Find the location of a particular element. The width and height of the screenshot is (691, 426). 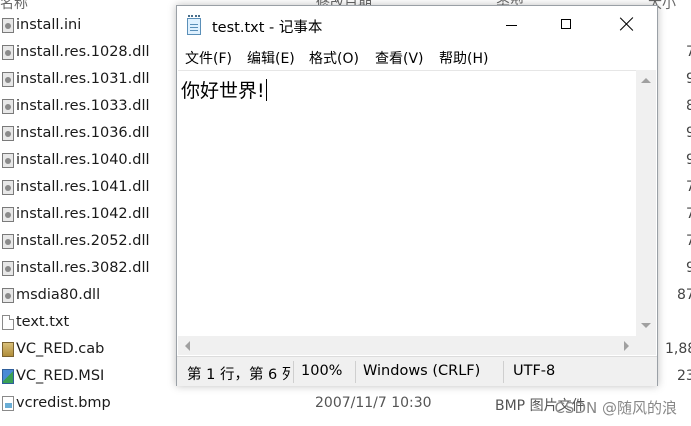

scroll-right-arrow-icon is located at coordinates (626, 346).